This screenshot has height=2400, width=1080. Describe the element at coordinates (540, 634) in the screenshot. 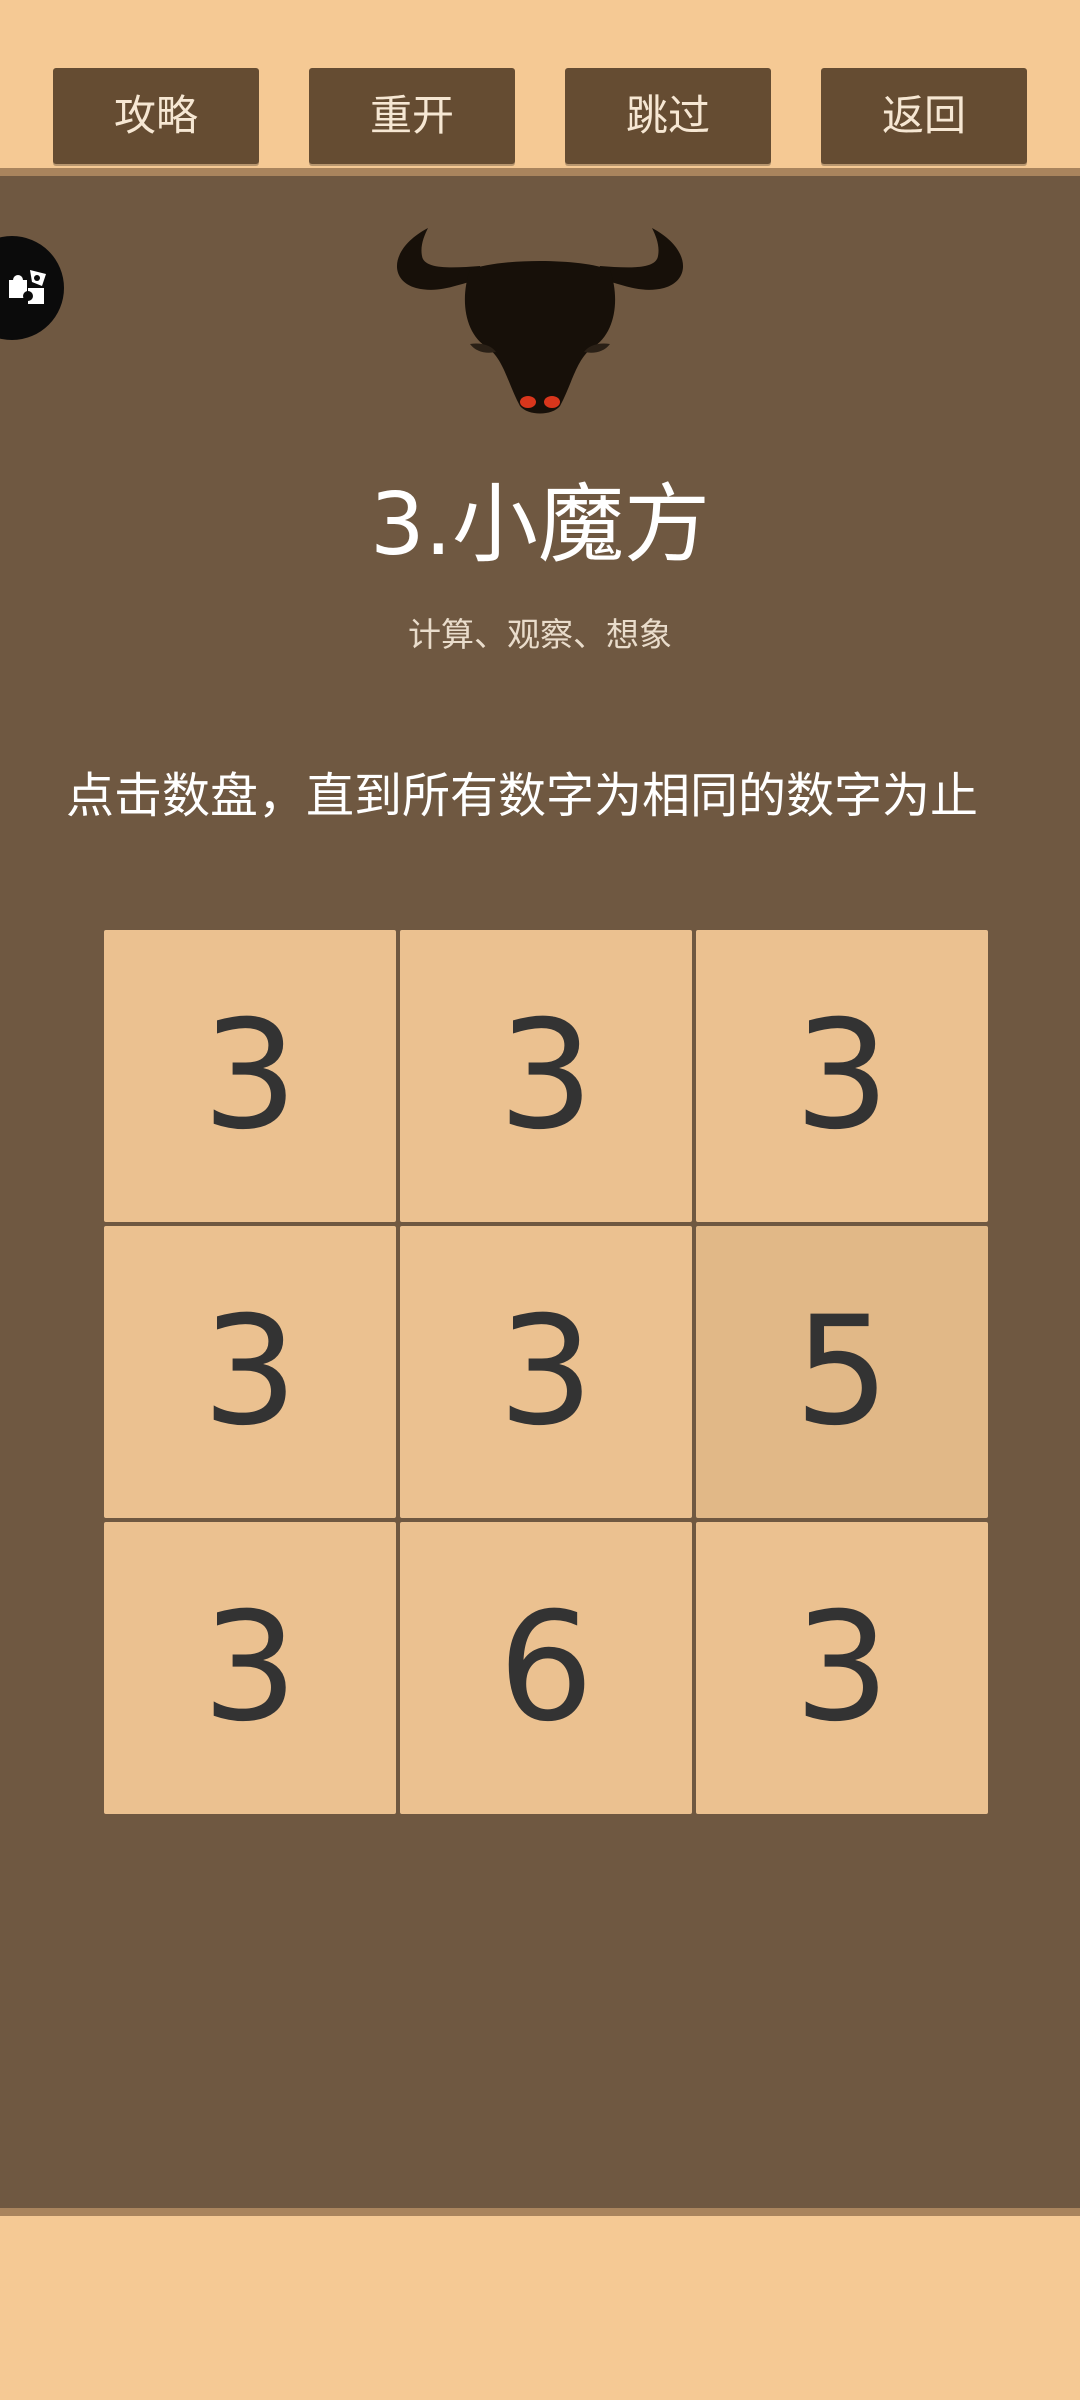

I see `level-tags: 计算、观察、想象` at that location.